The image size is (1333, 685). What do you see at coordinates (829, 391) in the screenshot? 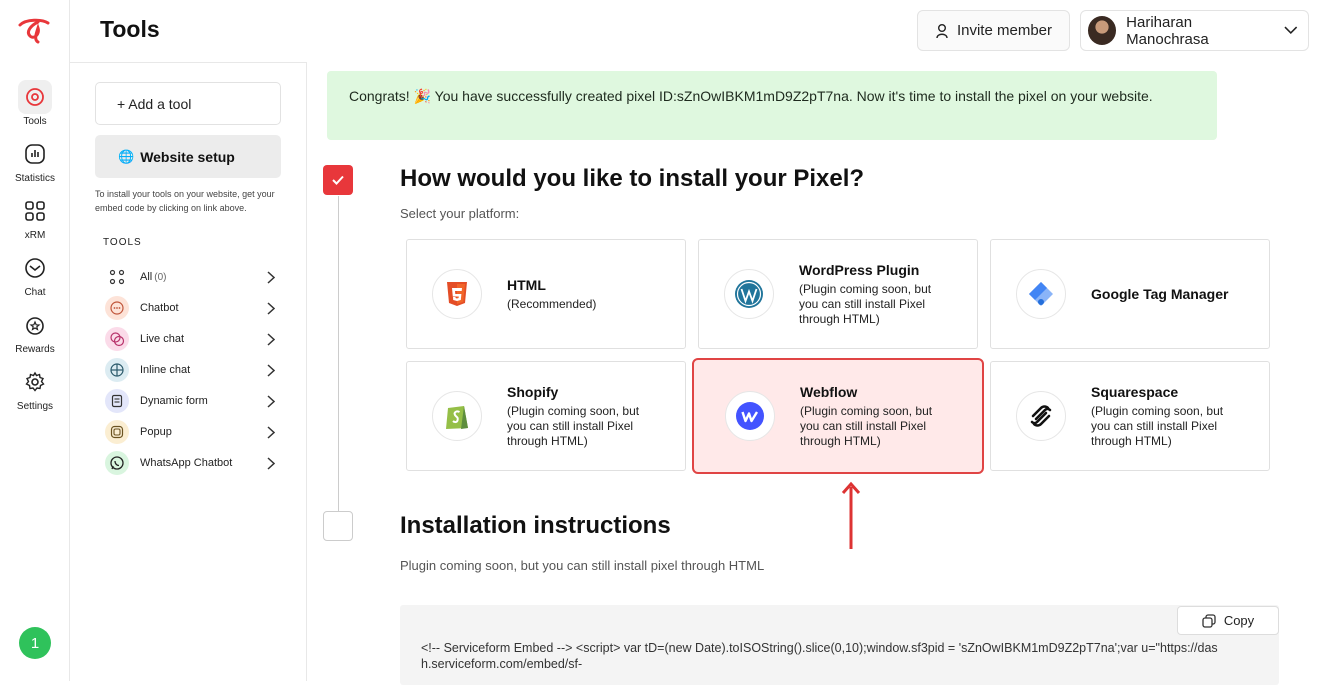
I see `platform-title: Webflow` at bounding box center [829, 391].